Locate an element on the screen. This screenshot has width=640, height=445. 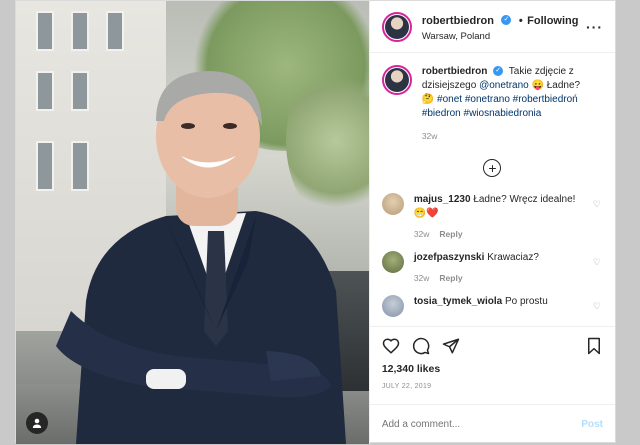
post-actions: 12,340 likes JULY 22, 2019 is located at coordinates (492, 365).